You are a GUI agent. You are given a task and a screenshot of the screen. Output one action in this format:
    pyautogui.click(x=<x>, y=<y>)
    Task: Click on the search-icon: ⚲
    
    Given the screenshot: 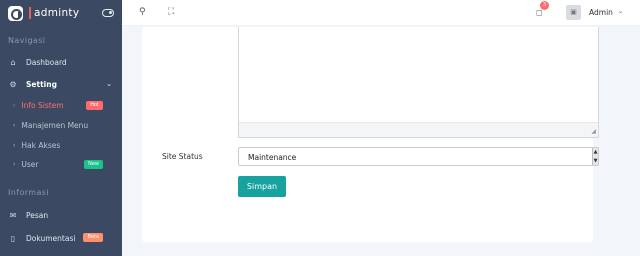 What is the action you would take?
    pyautogui.click(x=142, y=12)
    